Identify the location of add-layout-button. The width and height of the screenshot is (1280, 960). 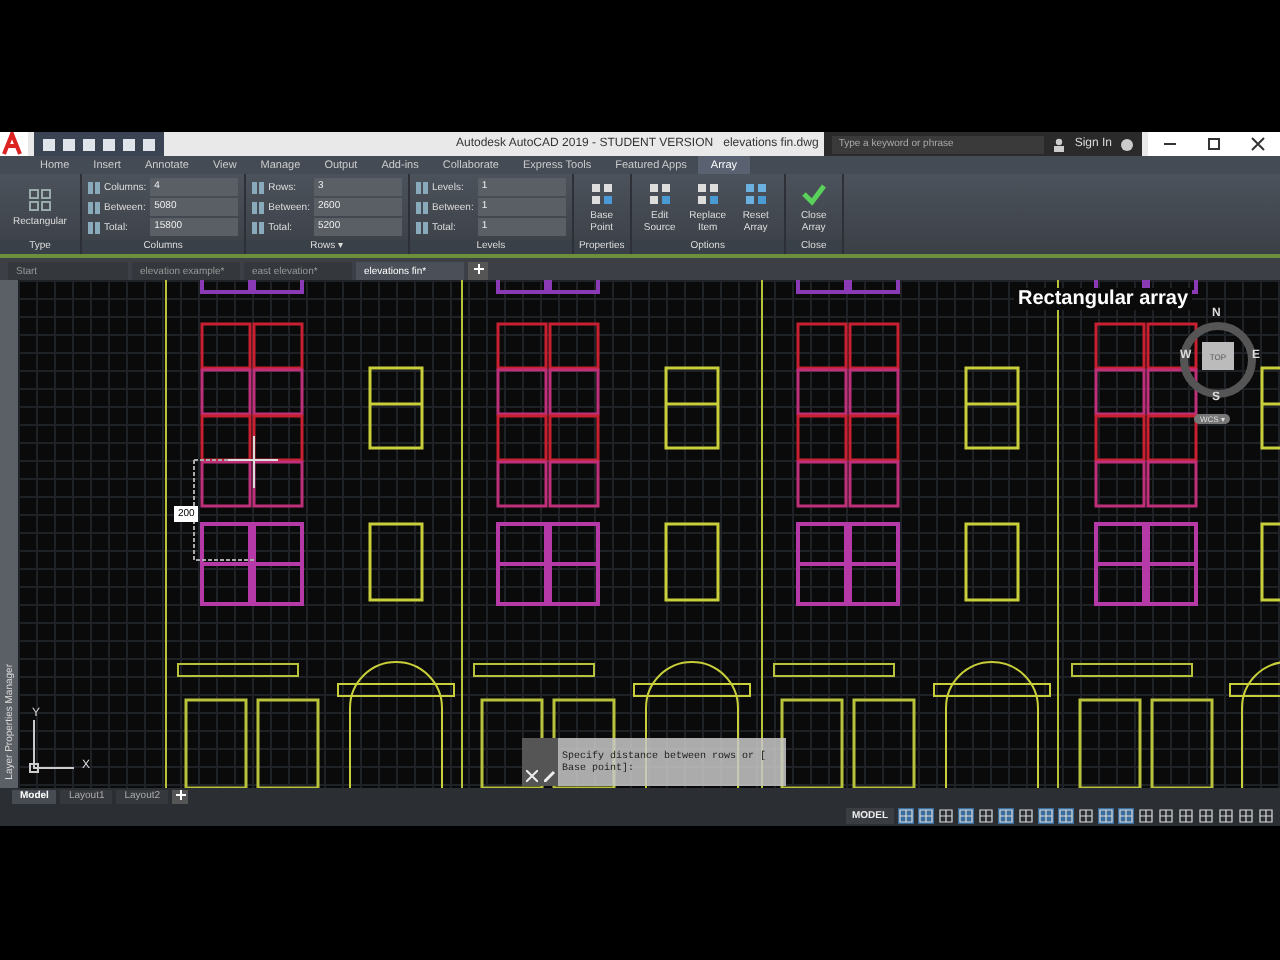
(180, 796).